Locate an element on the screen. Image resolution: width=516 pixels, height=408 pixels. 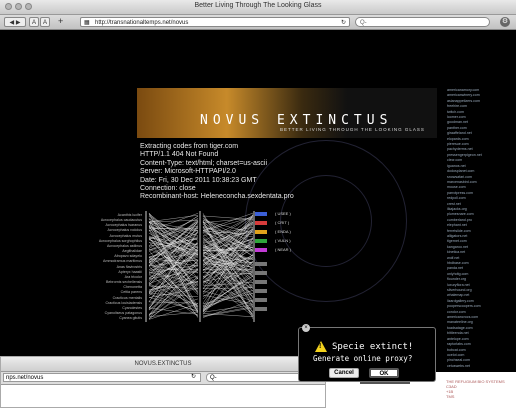
url-text: http://transnationaltemps.net/novus is located at coordinates (142, 23).